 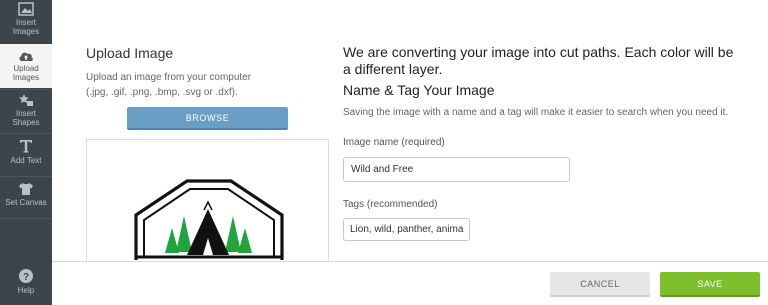 What do you see at coordinates (26, 73) in the screenshot?
I see `sidebar-item-label: Upload Images` at bounding box center [26, 73].